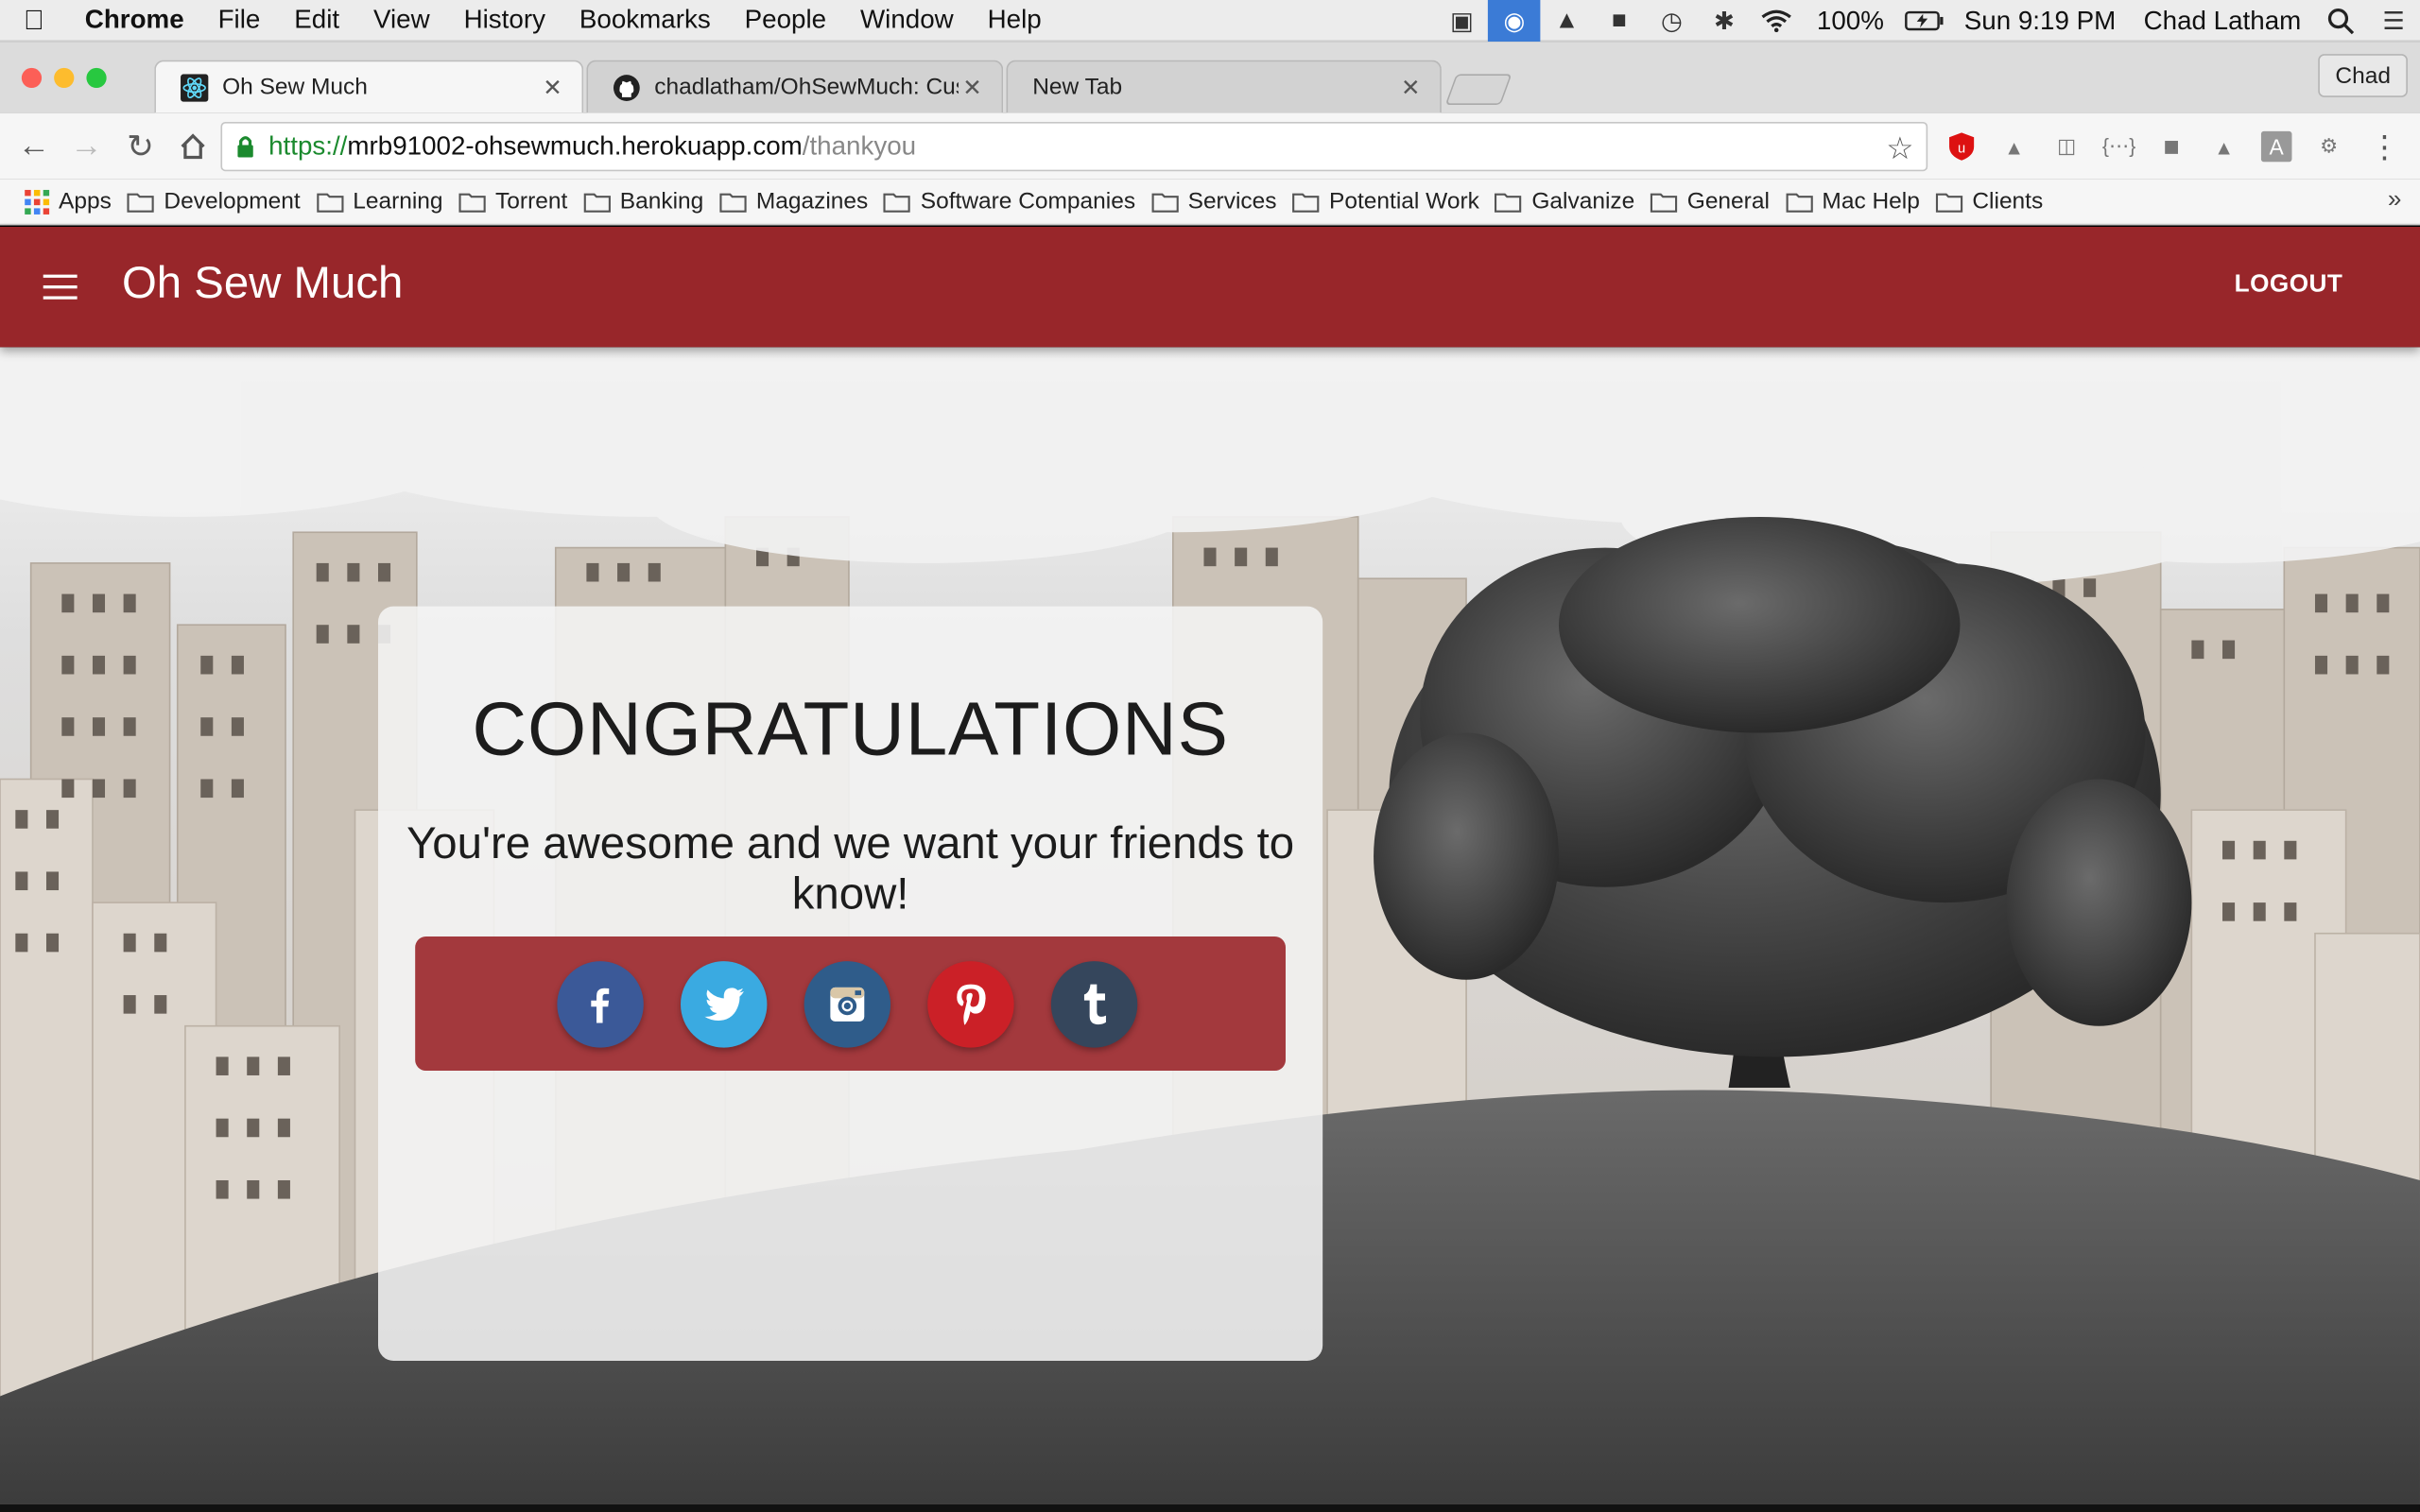  Describe the element at coordinates (907, 20) in the screenshot. I see `menu-window: Window` at that location.